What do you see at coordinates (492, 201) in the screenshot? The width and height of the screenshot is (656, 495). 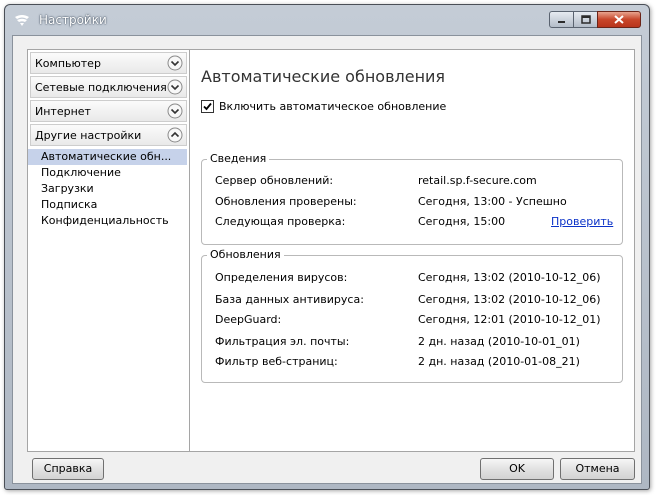 I see `info-value: Сегодня, 13:00 - Успешно` at bounding box center [492, 201].